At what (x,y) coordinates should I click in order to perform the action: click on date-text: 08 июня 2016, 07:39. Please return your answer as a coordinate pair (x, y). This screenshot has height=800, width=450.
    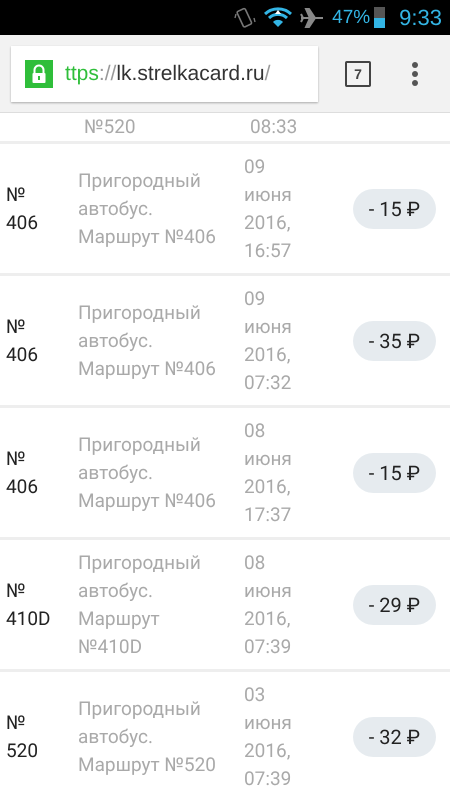
    Looking at the image, I should click on (268, 605).